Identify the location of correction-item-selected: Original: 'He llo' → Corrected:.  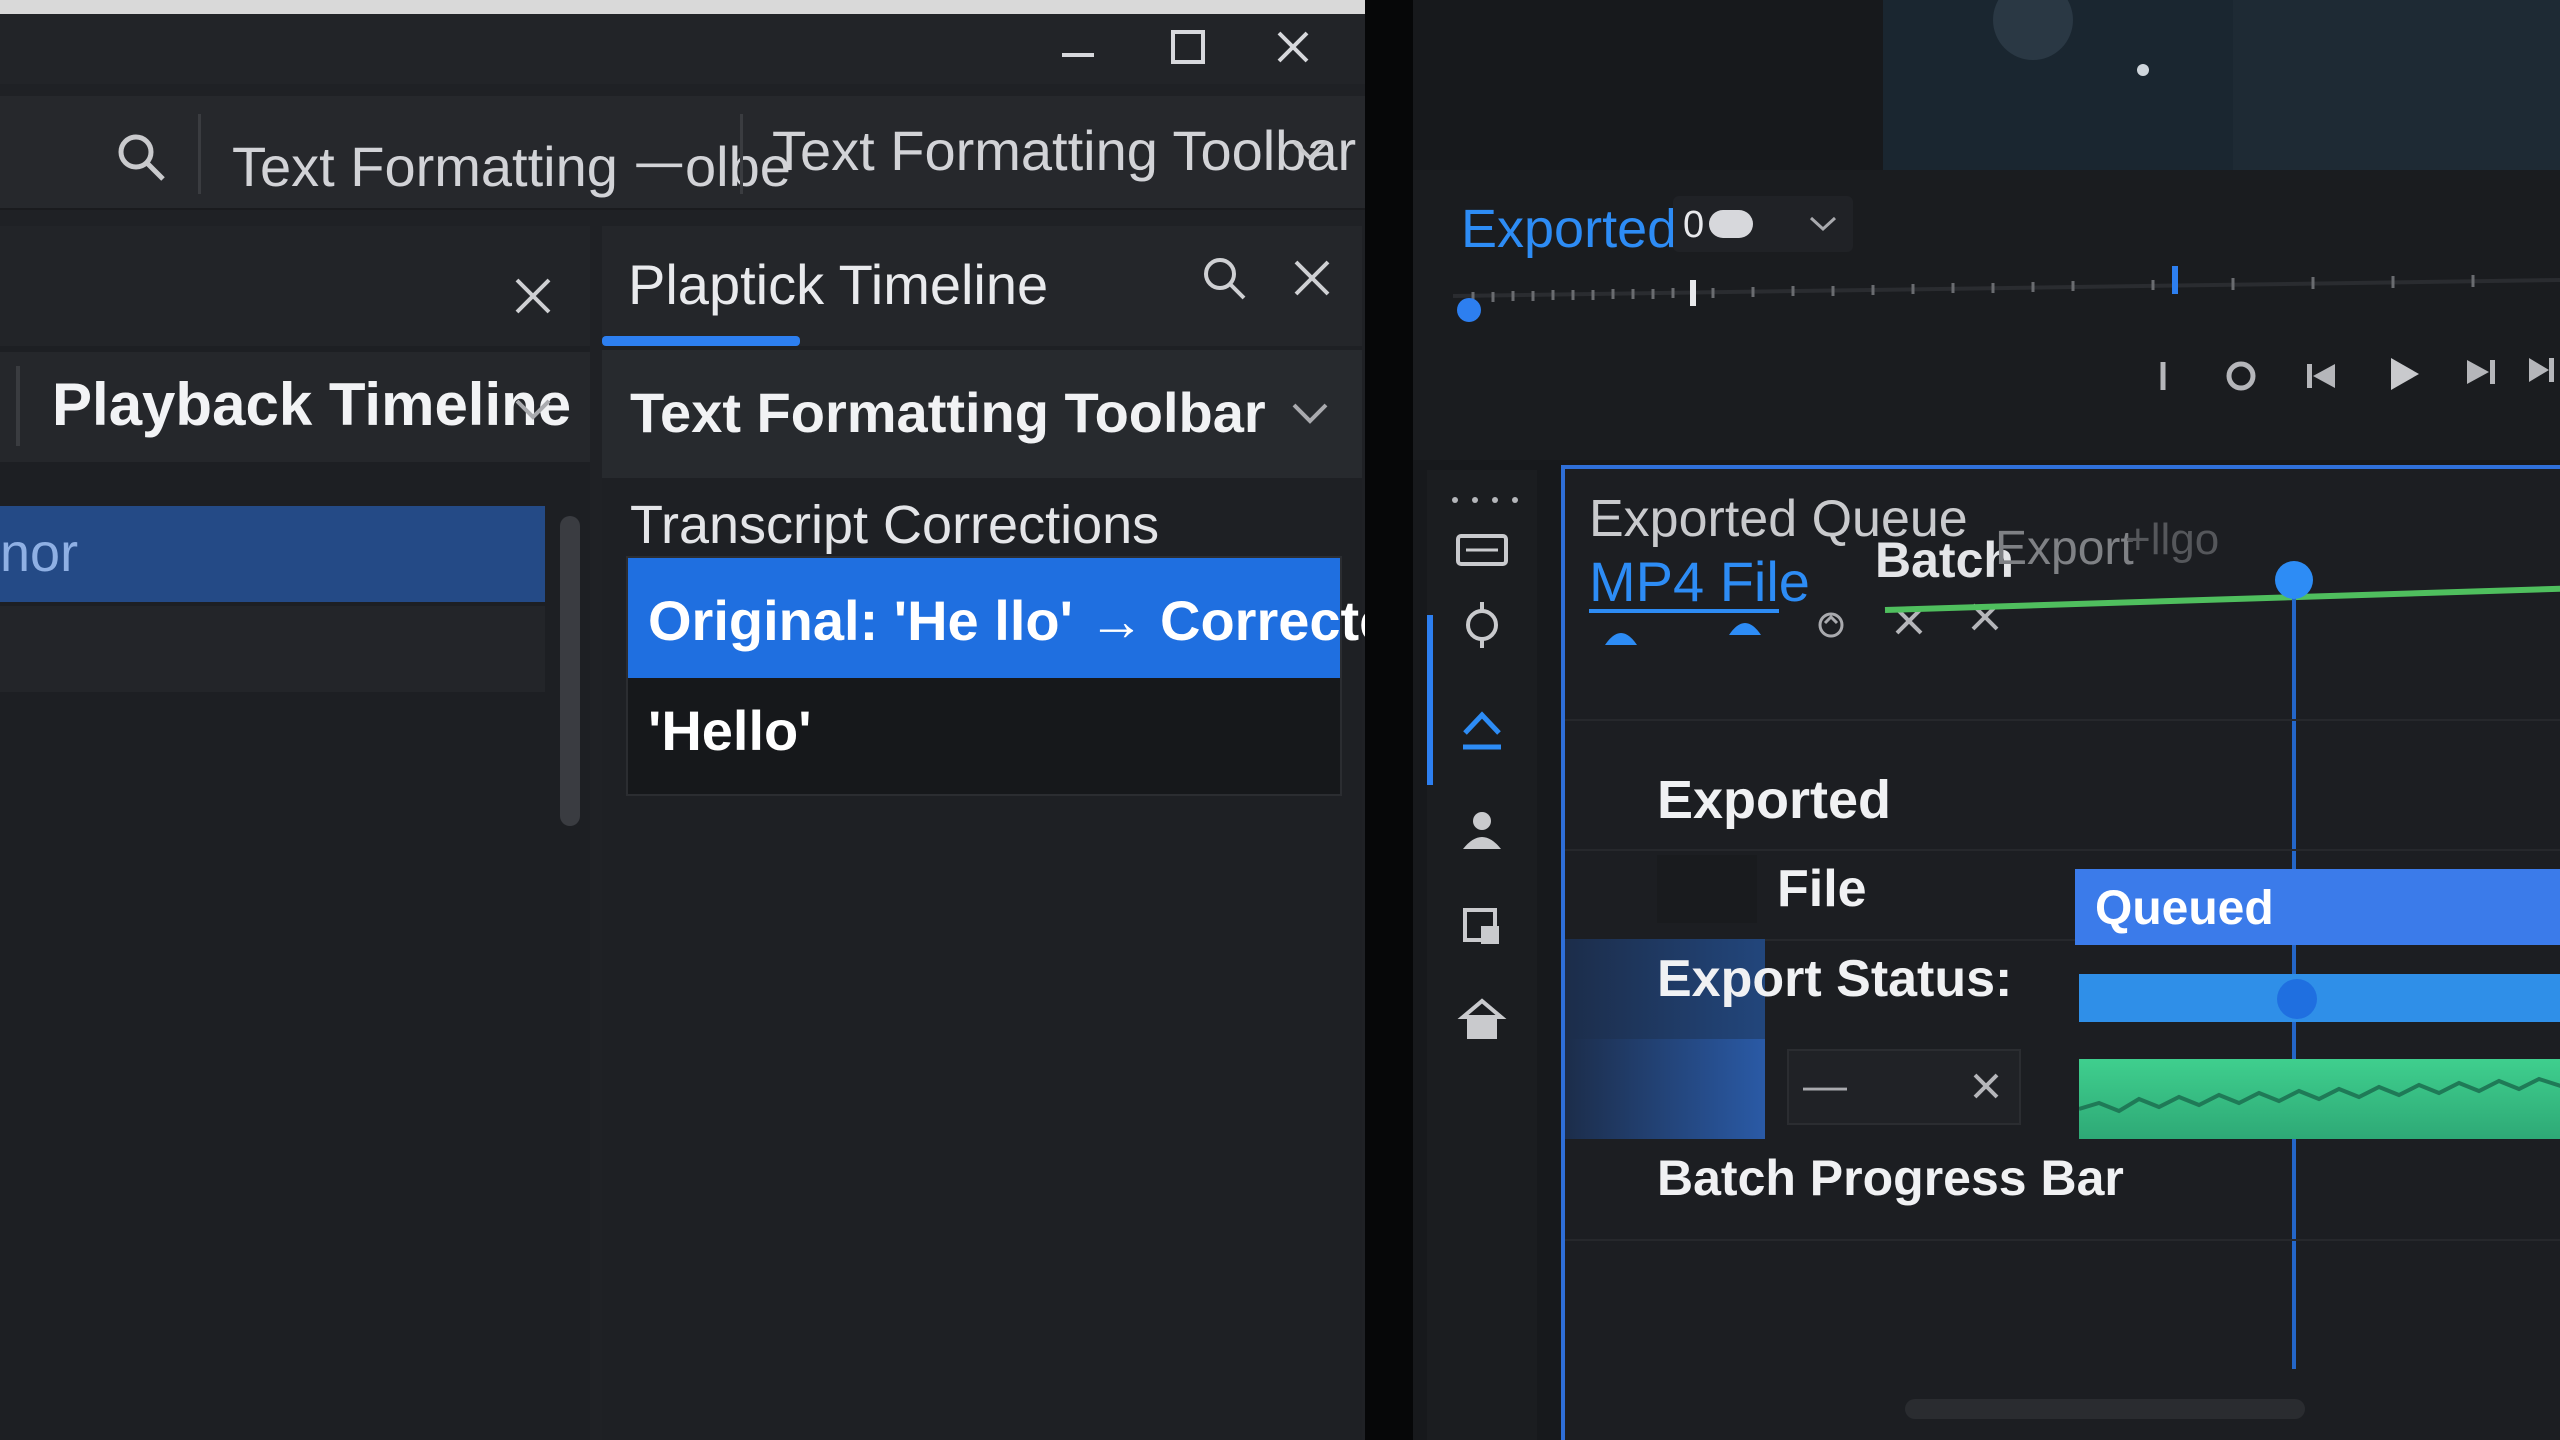
(996, 618).